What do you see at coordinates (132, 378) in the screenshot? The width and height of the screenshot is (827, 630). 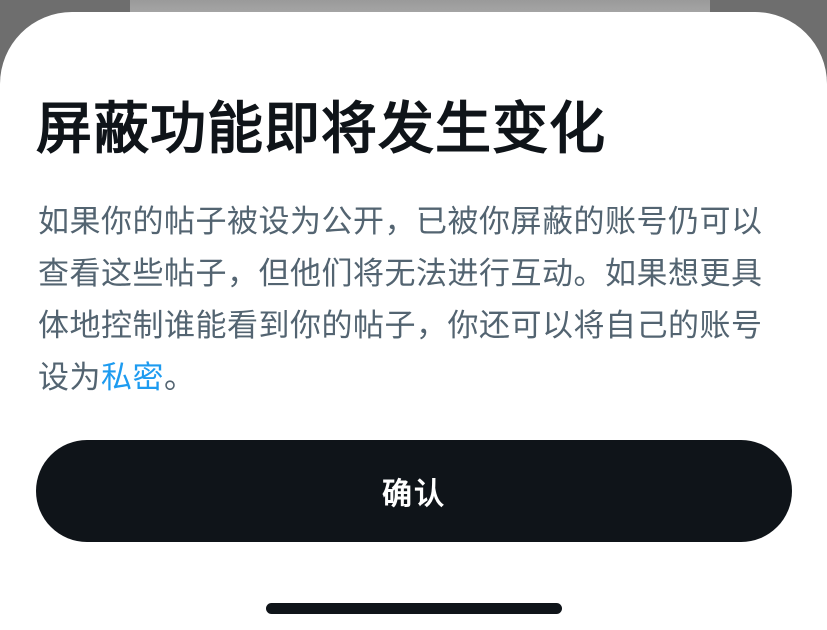 I see `private-account-link: 私密` at bounding box center [132, 378].